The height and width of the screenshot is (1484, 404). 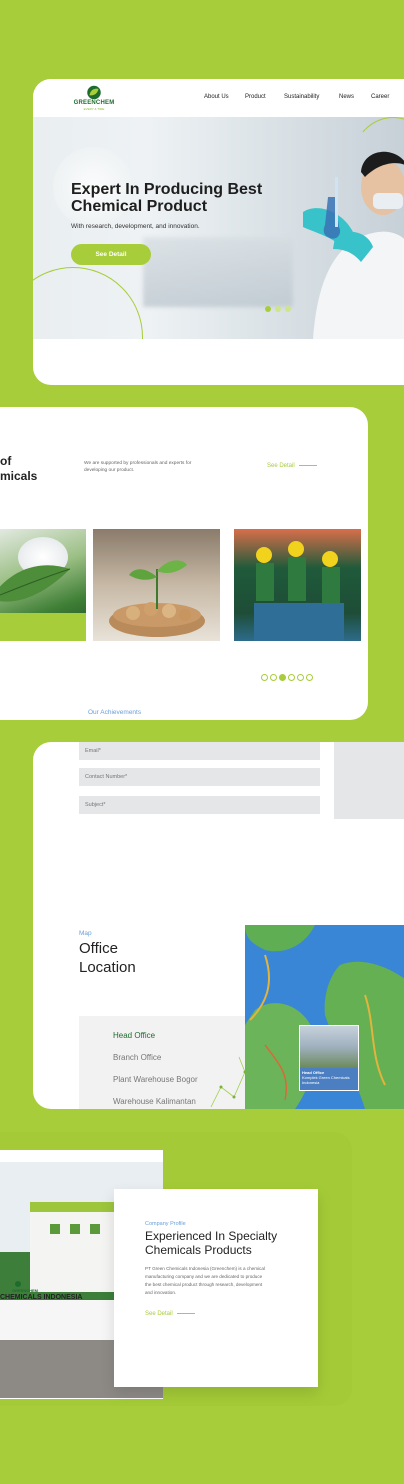 What do you see at coordinates (94, 103) in the screenshot?
I see `brand-name: GREENCHEM` at bounding box center [94, 103].